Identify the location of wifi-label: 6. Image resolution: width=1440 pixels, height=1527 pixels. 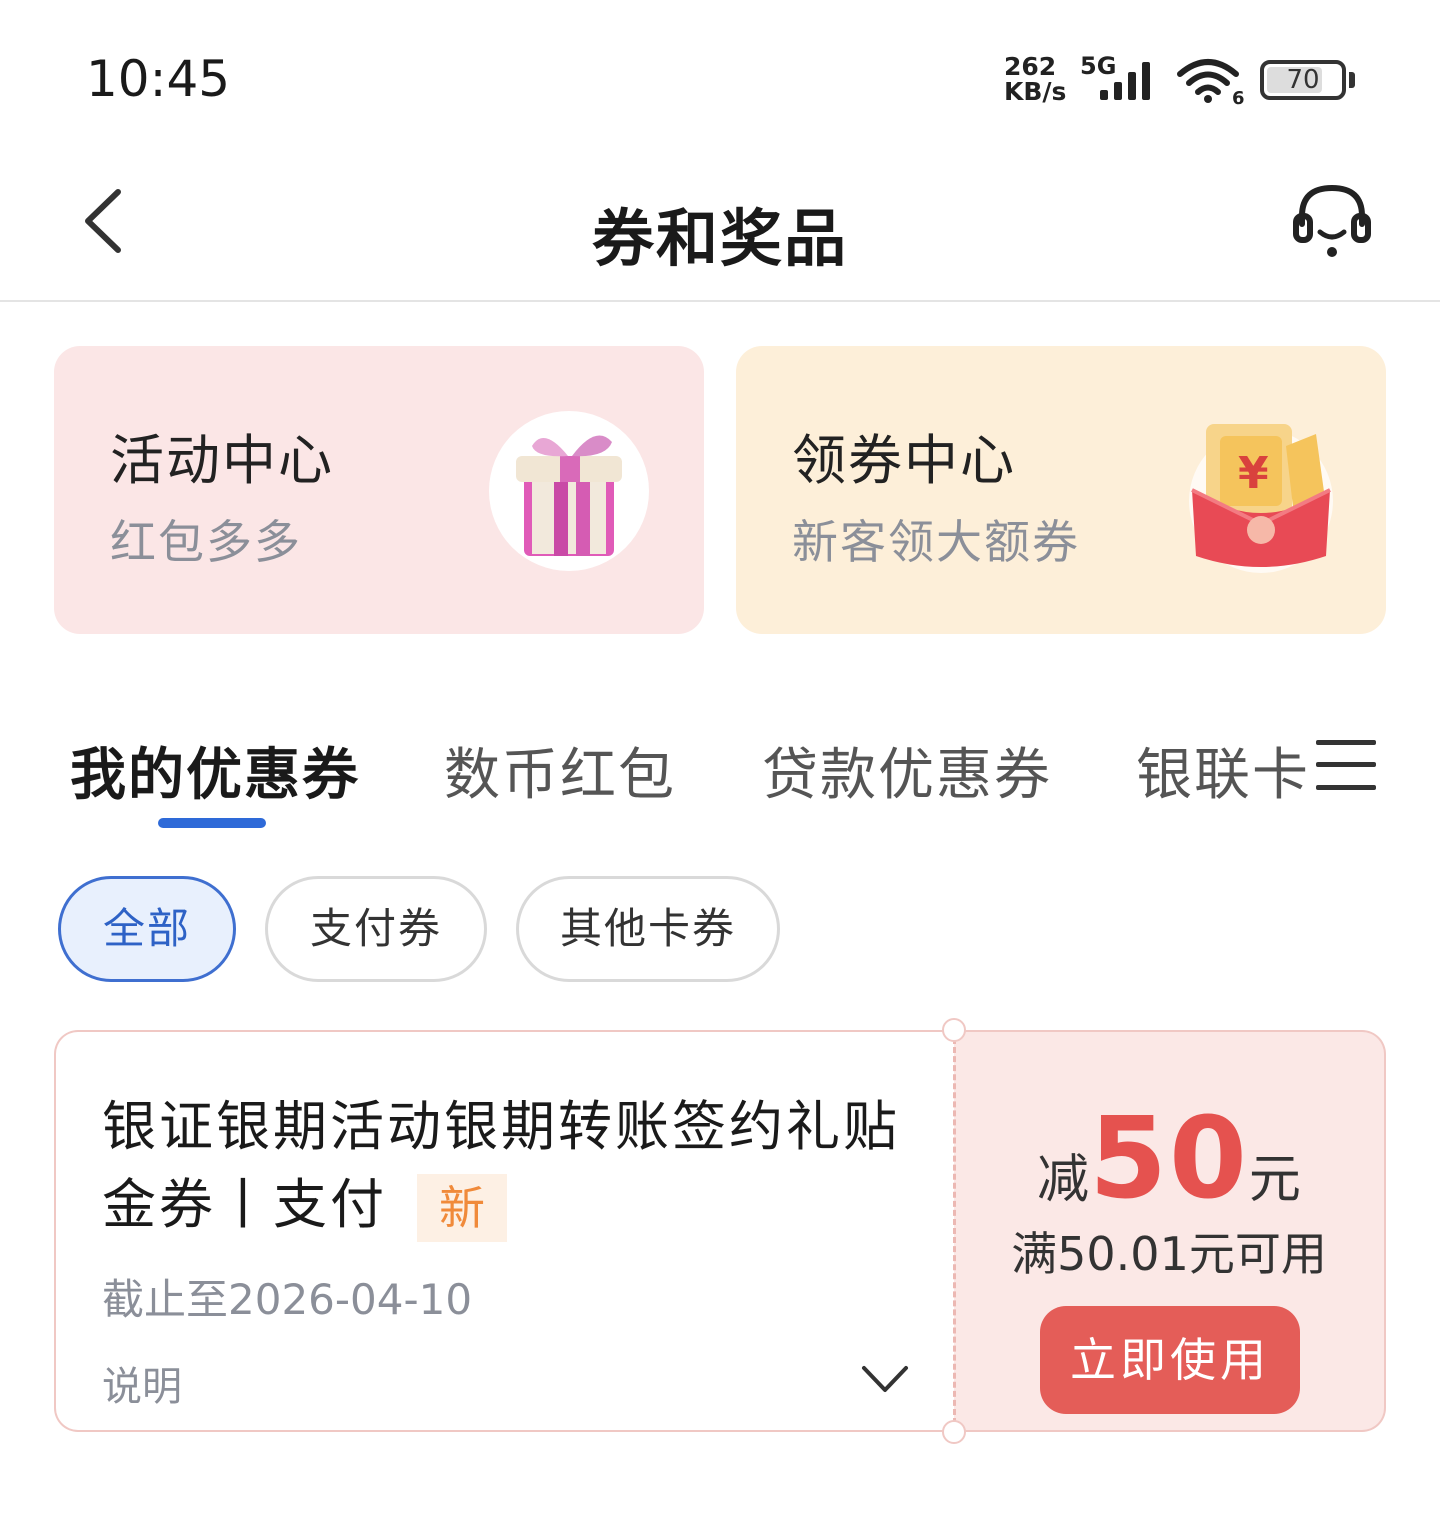
(1238, 97).